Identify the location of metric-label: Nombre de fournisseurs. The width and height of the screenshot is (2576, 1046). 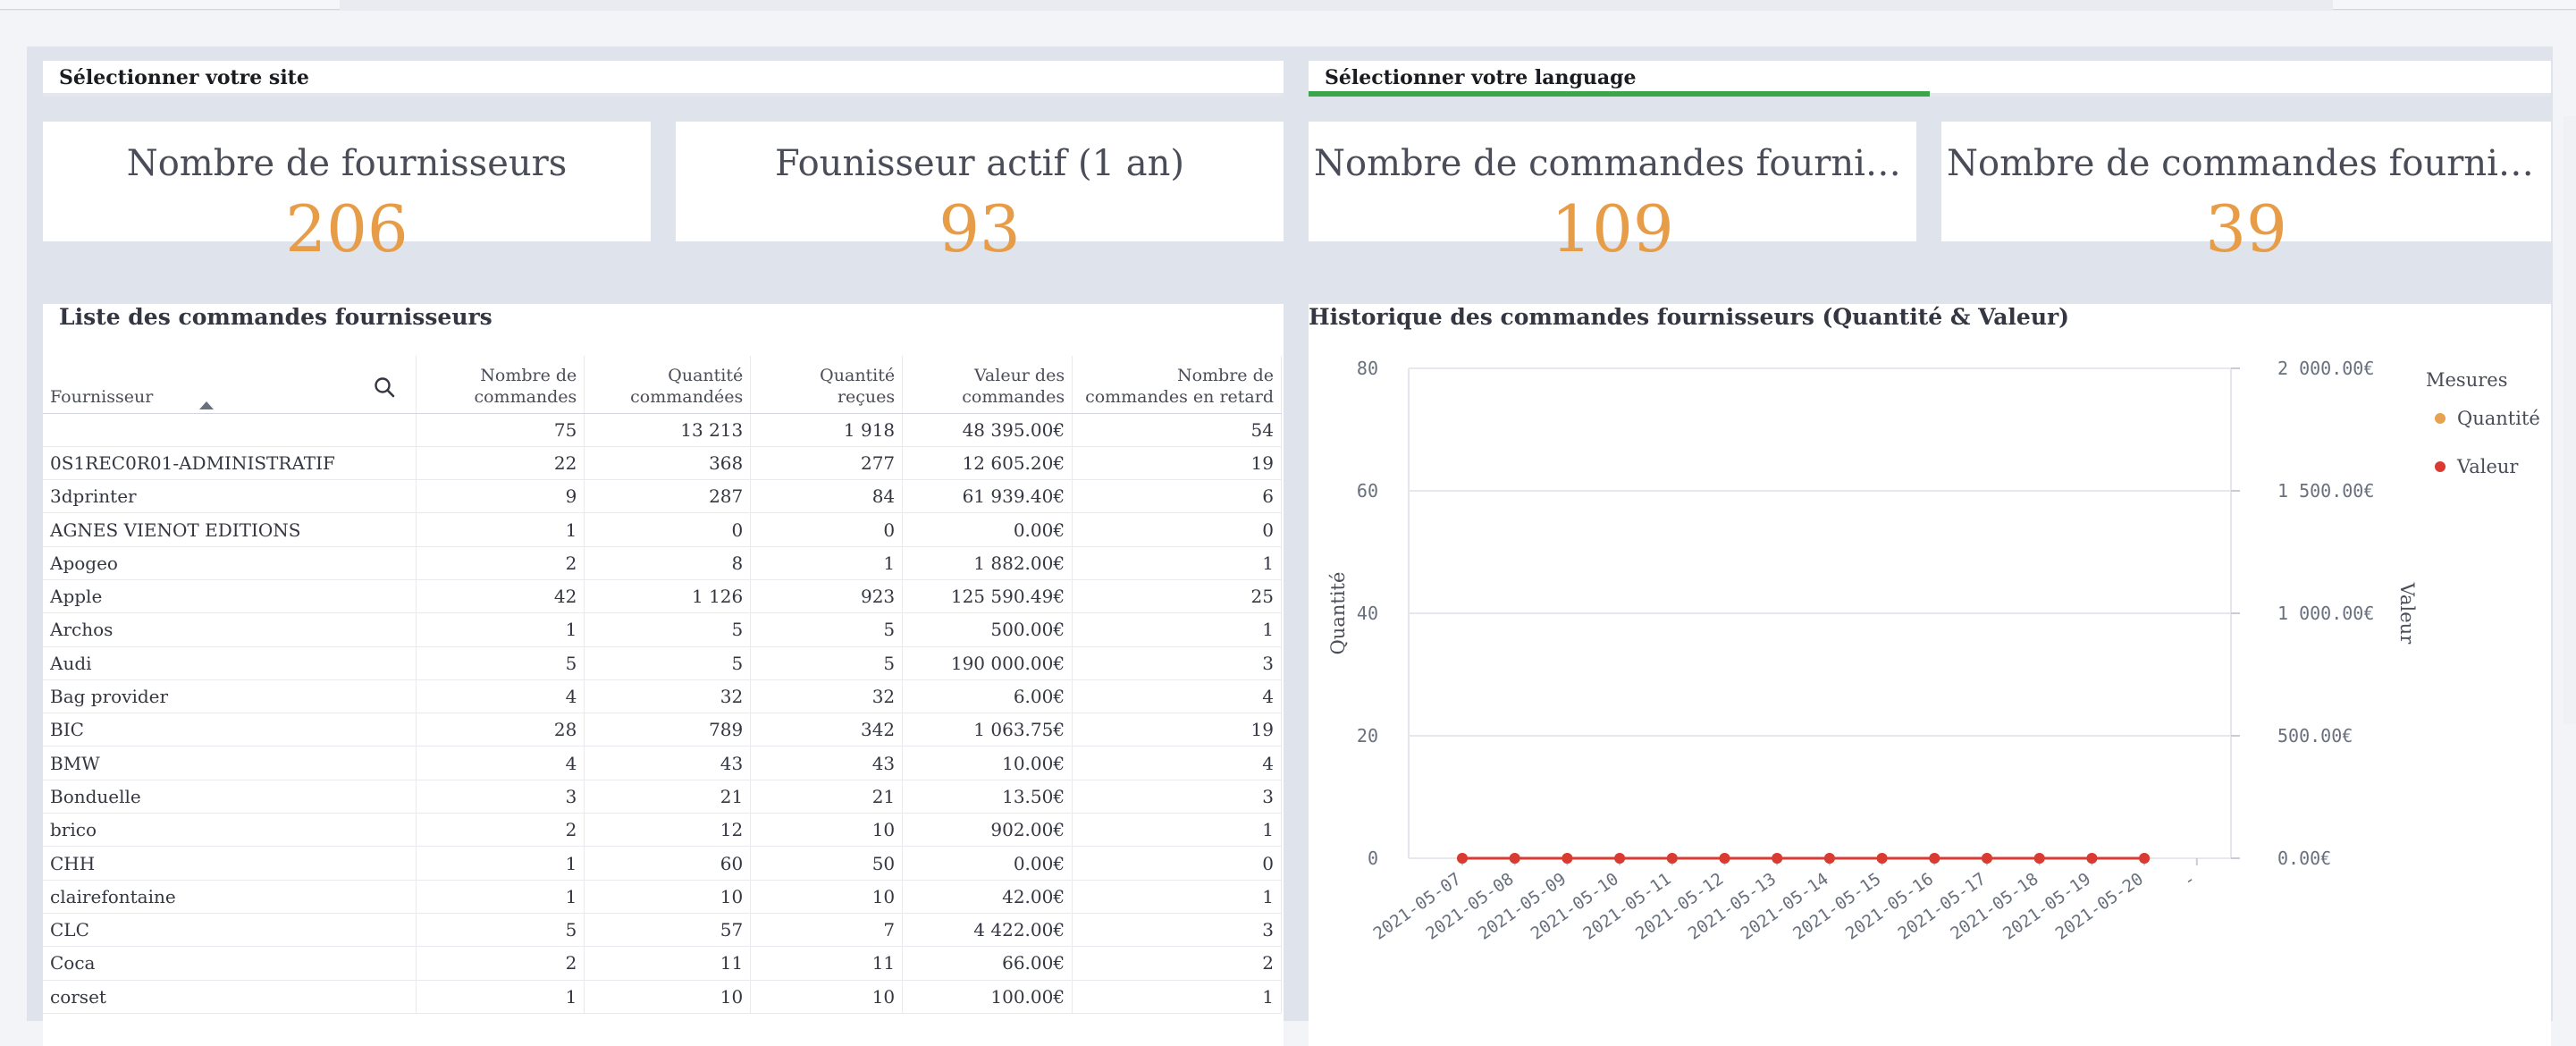
(347, 164).